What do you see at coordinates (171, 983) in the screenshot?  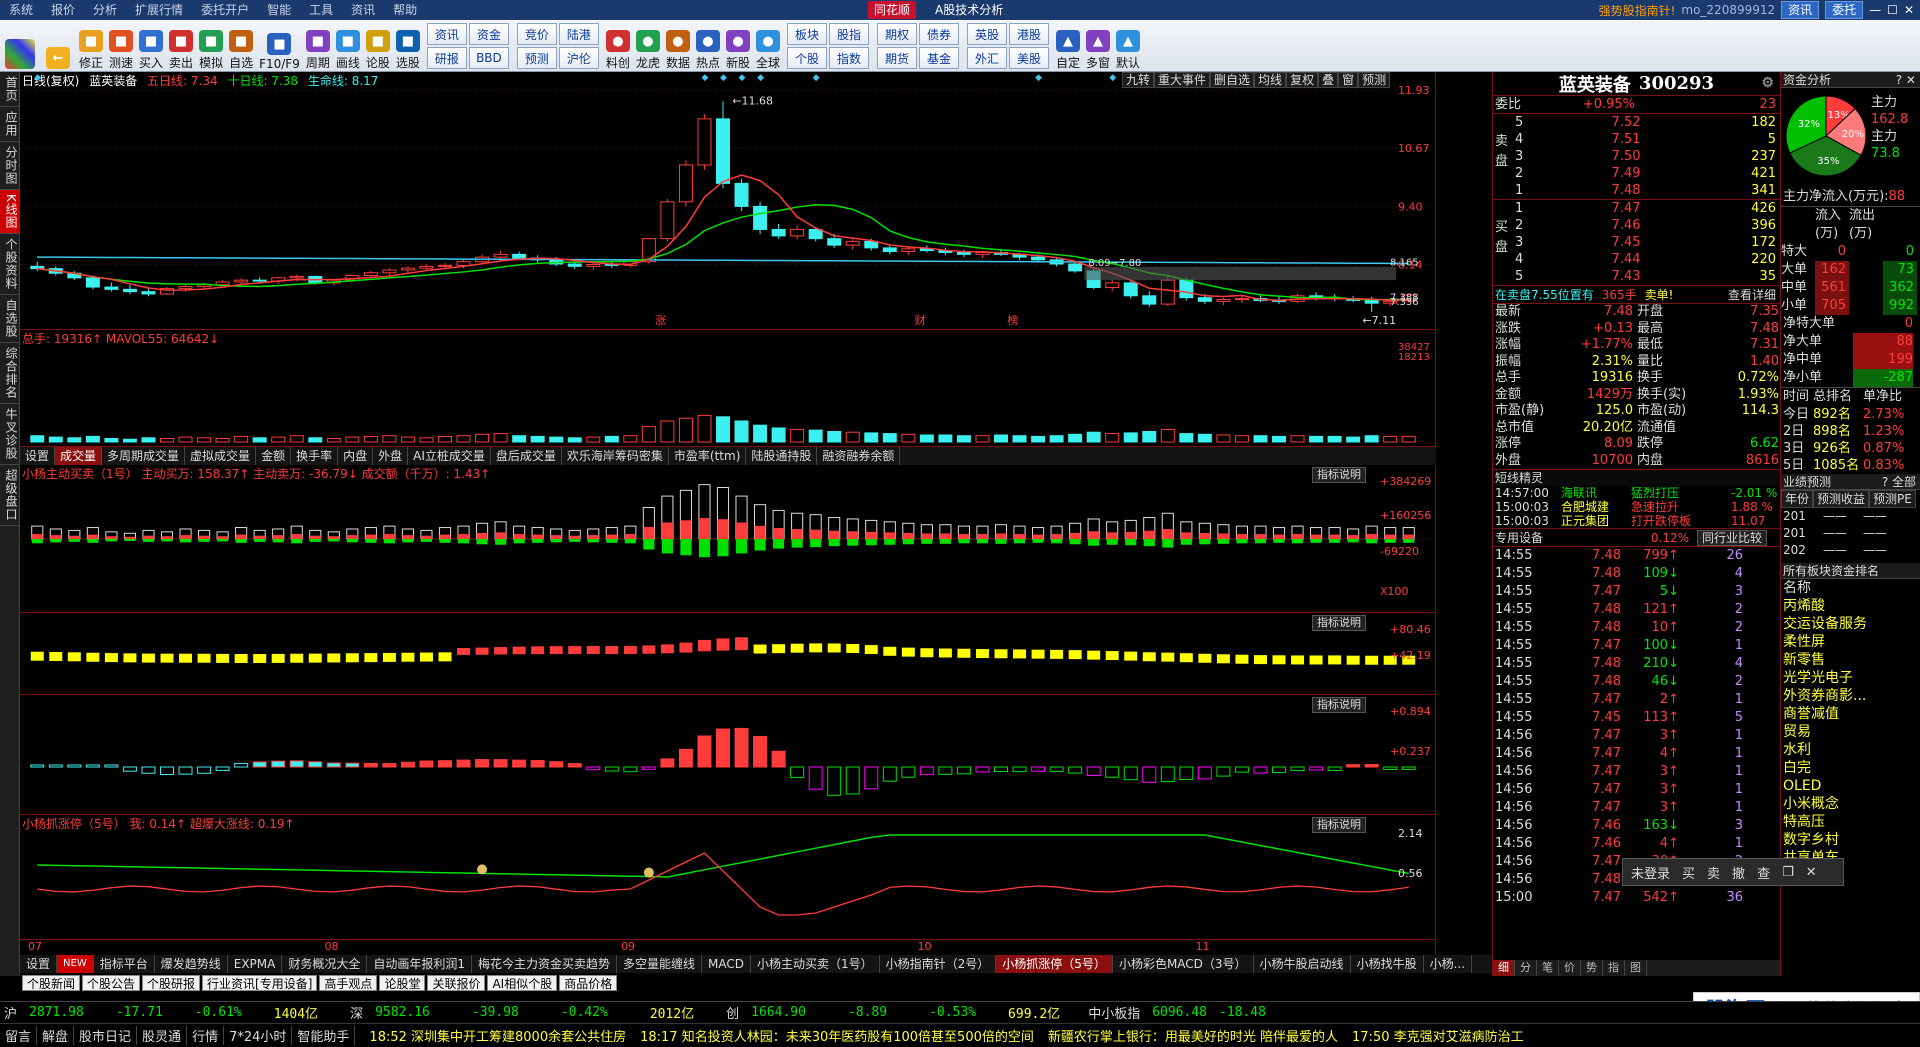 I see `news-tab: 个股研报` at bounding box center [171, 983].